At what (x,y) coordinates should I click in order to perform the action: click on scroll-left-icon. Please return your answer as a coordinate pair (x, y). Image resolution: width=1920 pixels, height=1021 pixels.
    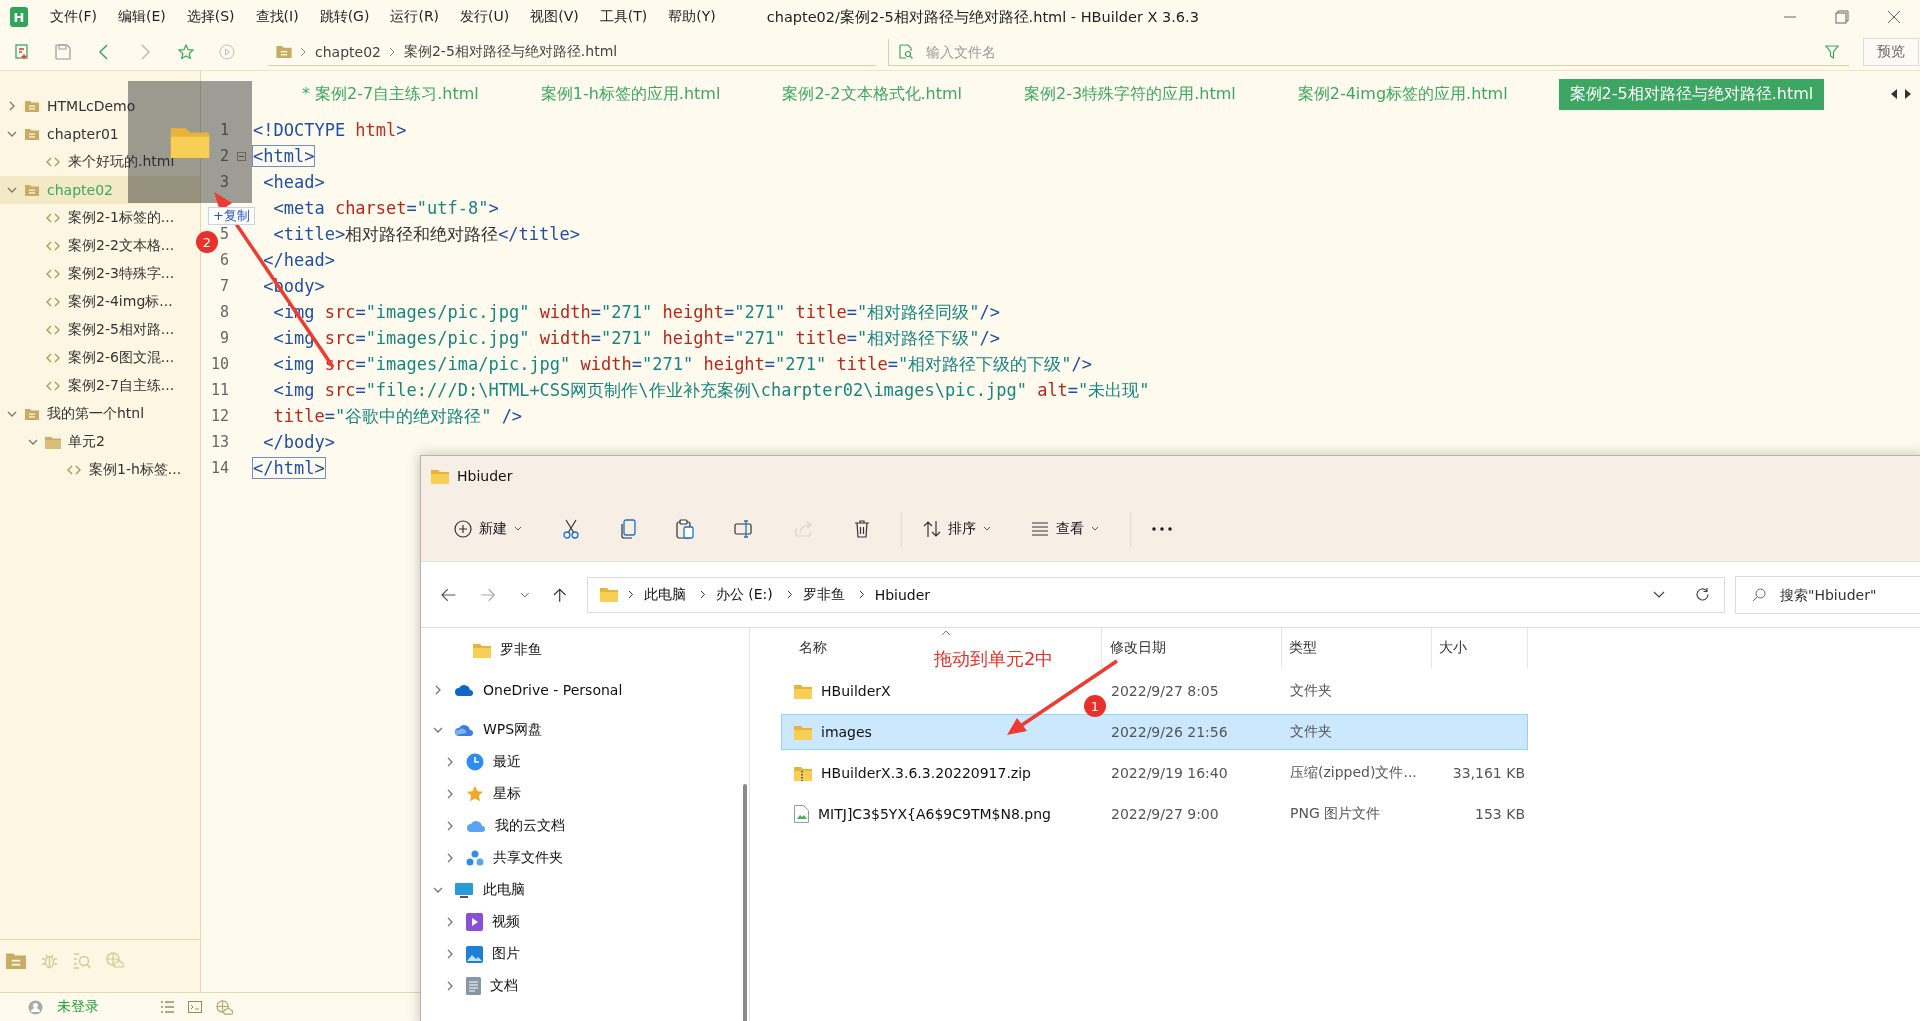
    Looking at the image, I should click on (1894, 94).